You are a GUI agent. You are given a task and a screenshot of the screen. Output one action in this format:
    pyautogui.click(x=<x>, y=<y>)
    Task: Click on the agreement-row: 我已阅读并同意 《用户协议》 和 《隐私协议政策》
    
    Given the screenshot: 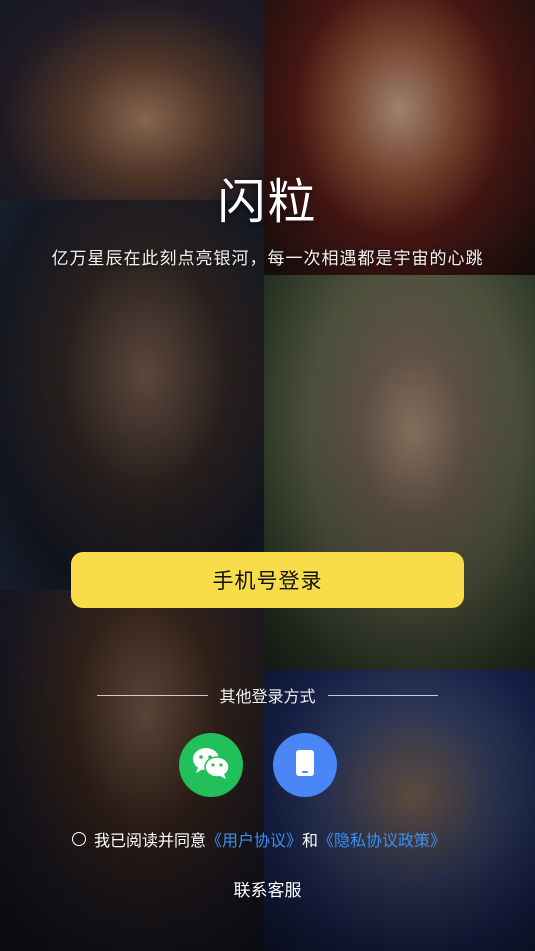 What is the action you would take?
    pyautogui.click(x=259, y=839)
    